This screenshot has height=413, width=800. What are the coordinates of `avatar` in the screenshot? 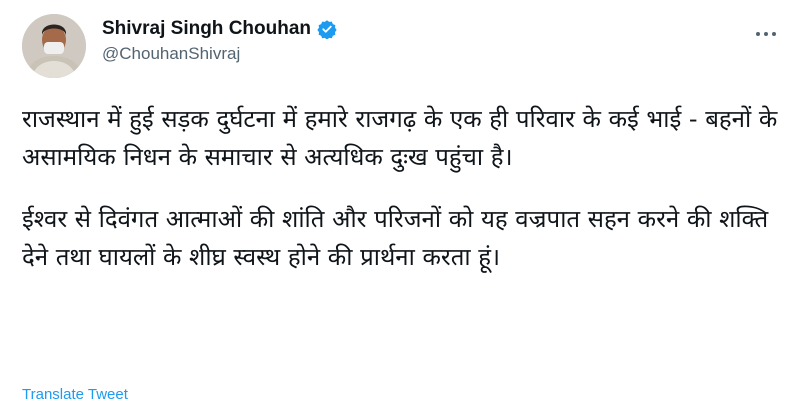 It's located at (54, 46).